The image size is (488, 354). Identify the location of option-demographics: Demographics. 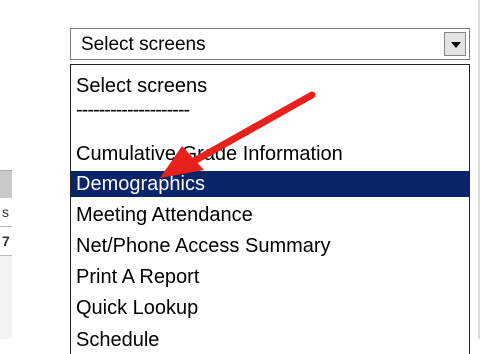
(270, 184).